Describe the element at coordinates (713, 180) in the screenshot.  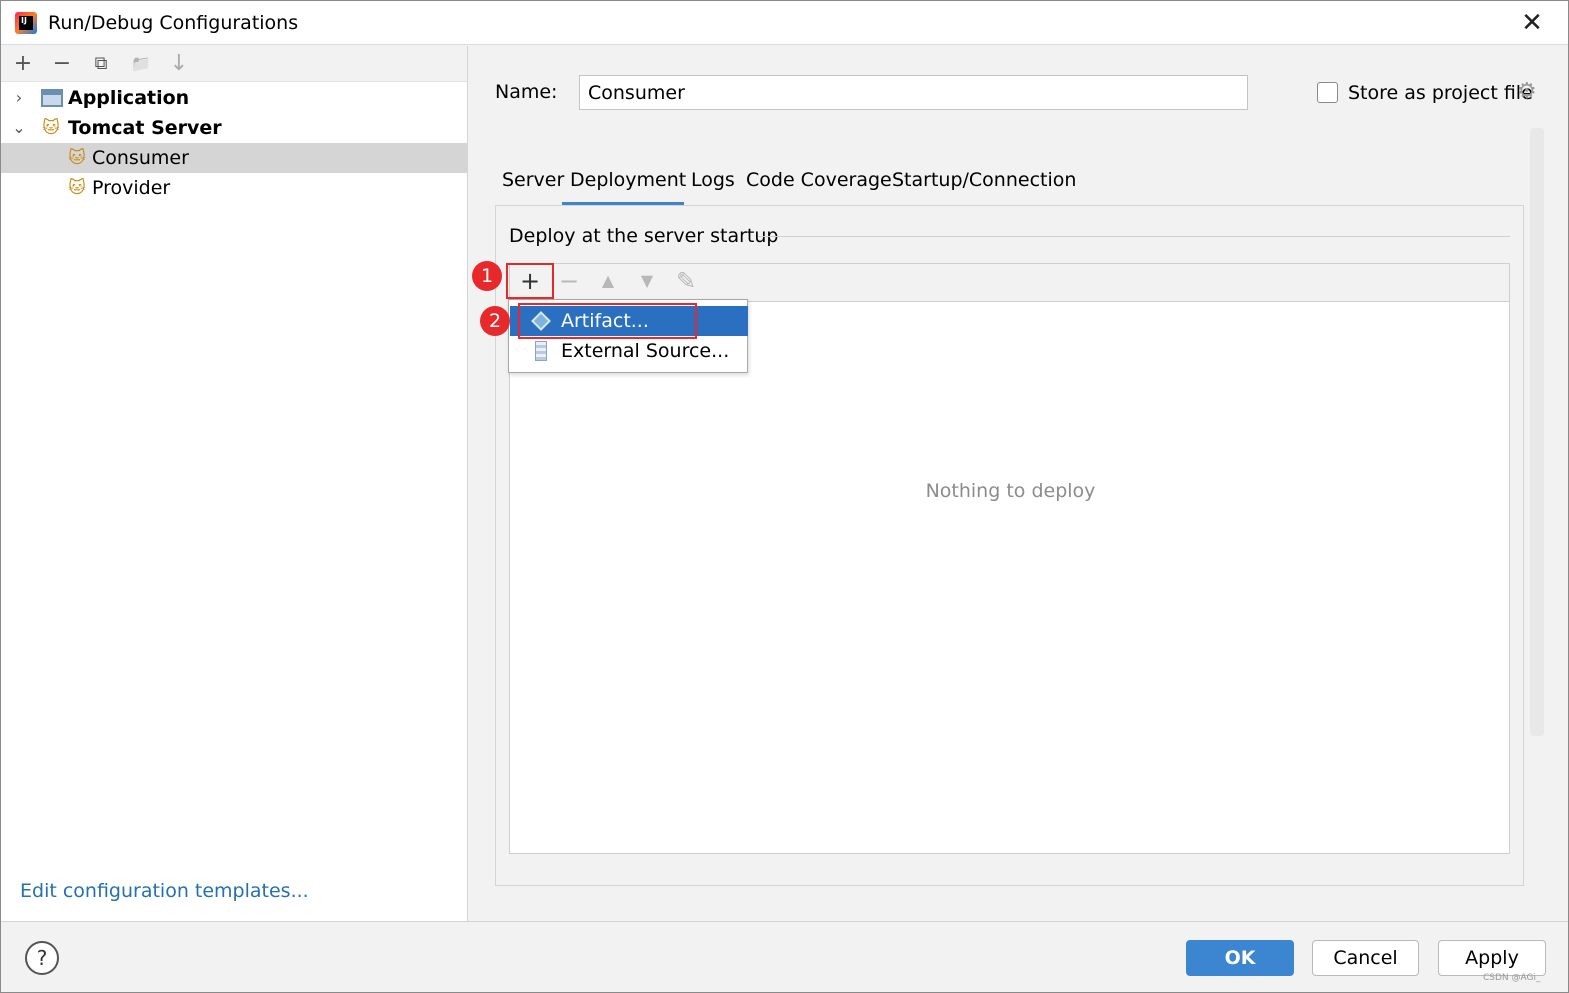
I see `tab-logs: Logs` at that location.